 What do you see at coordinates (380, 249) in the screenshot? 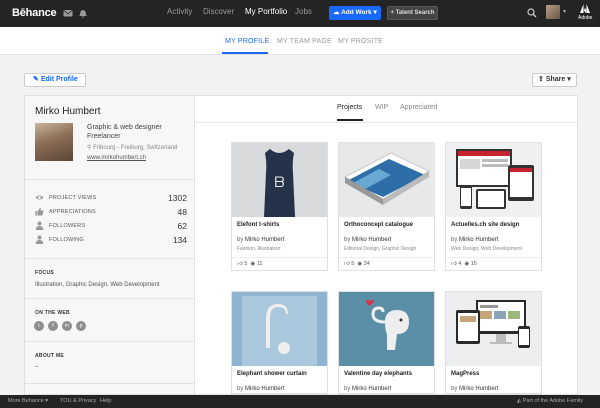
I see `project-fields: Editorial Design, Graphic Design` at bounding box center [380, 249].